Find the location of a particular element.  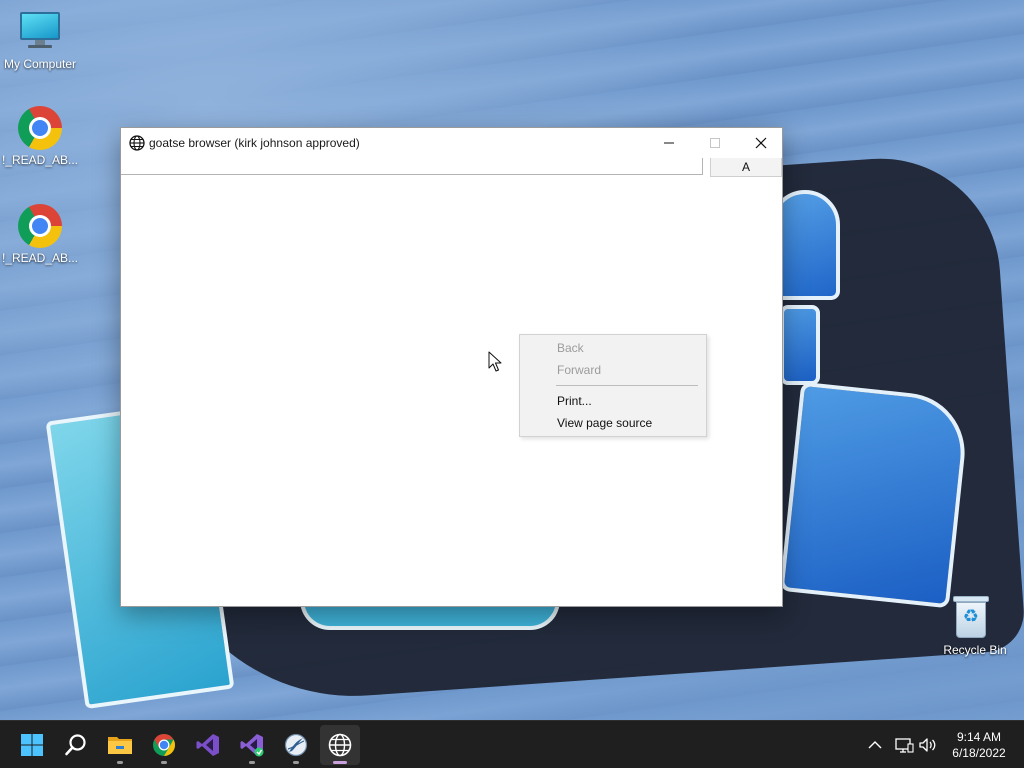

clock-date: 6/18/2022 is located at coordinates (979, 753).